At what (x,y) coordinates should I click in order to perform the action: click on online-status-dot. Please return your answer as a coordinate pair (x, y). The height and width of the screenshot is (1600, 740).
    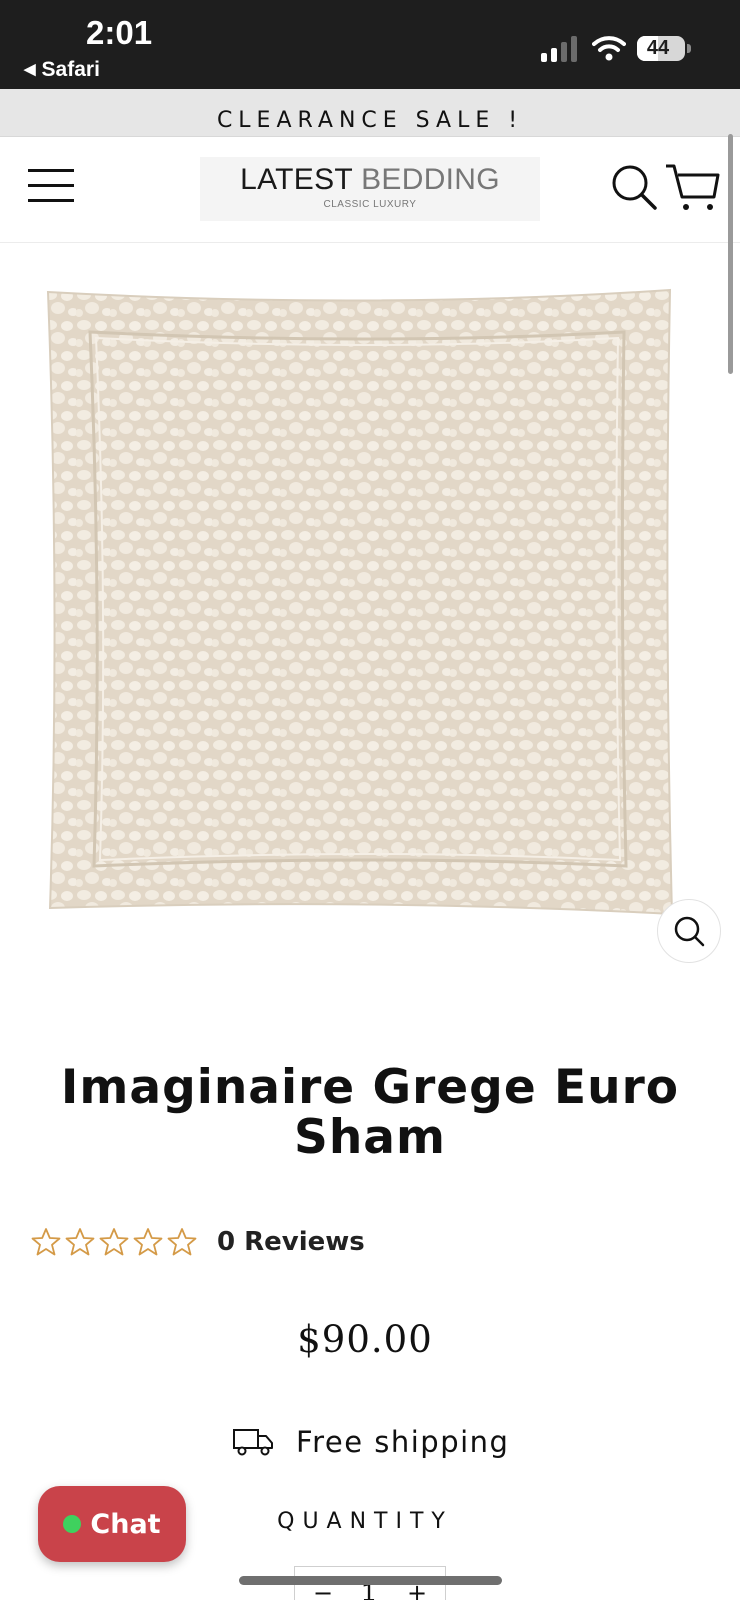
    Looking at the image, I should click on (72, 1524).